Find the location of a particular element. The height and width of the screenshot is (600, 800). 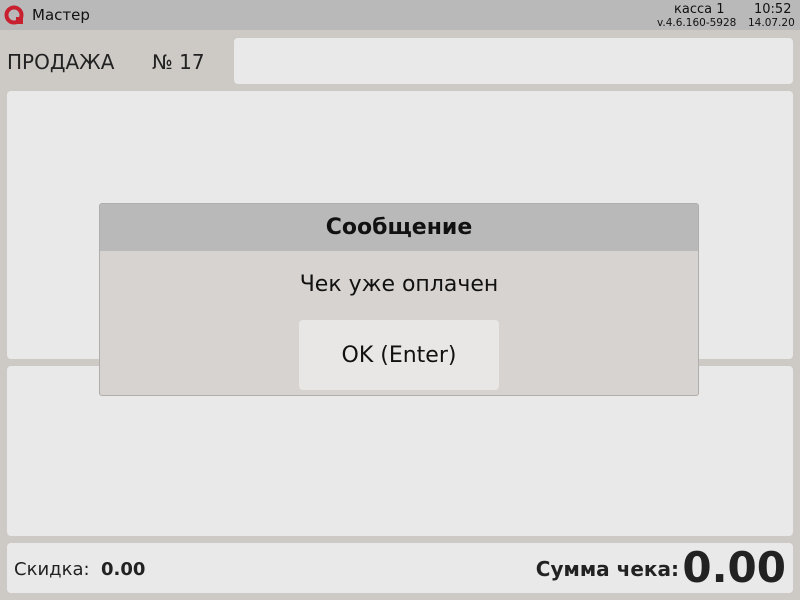

date-label: 14.07.20 is located at coordinates (771, 23).